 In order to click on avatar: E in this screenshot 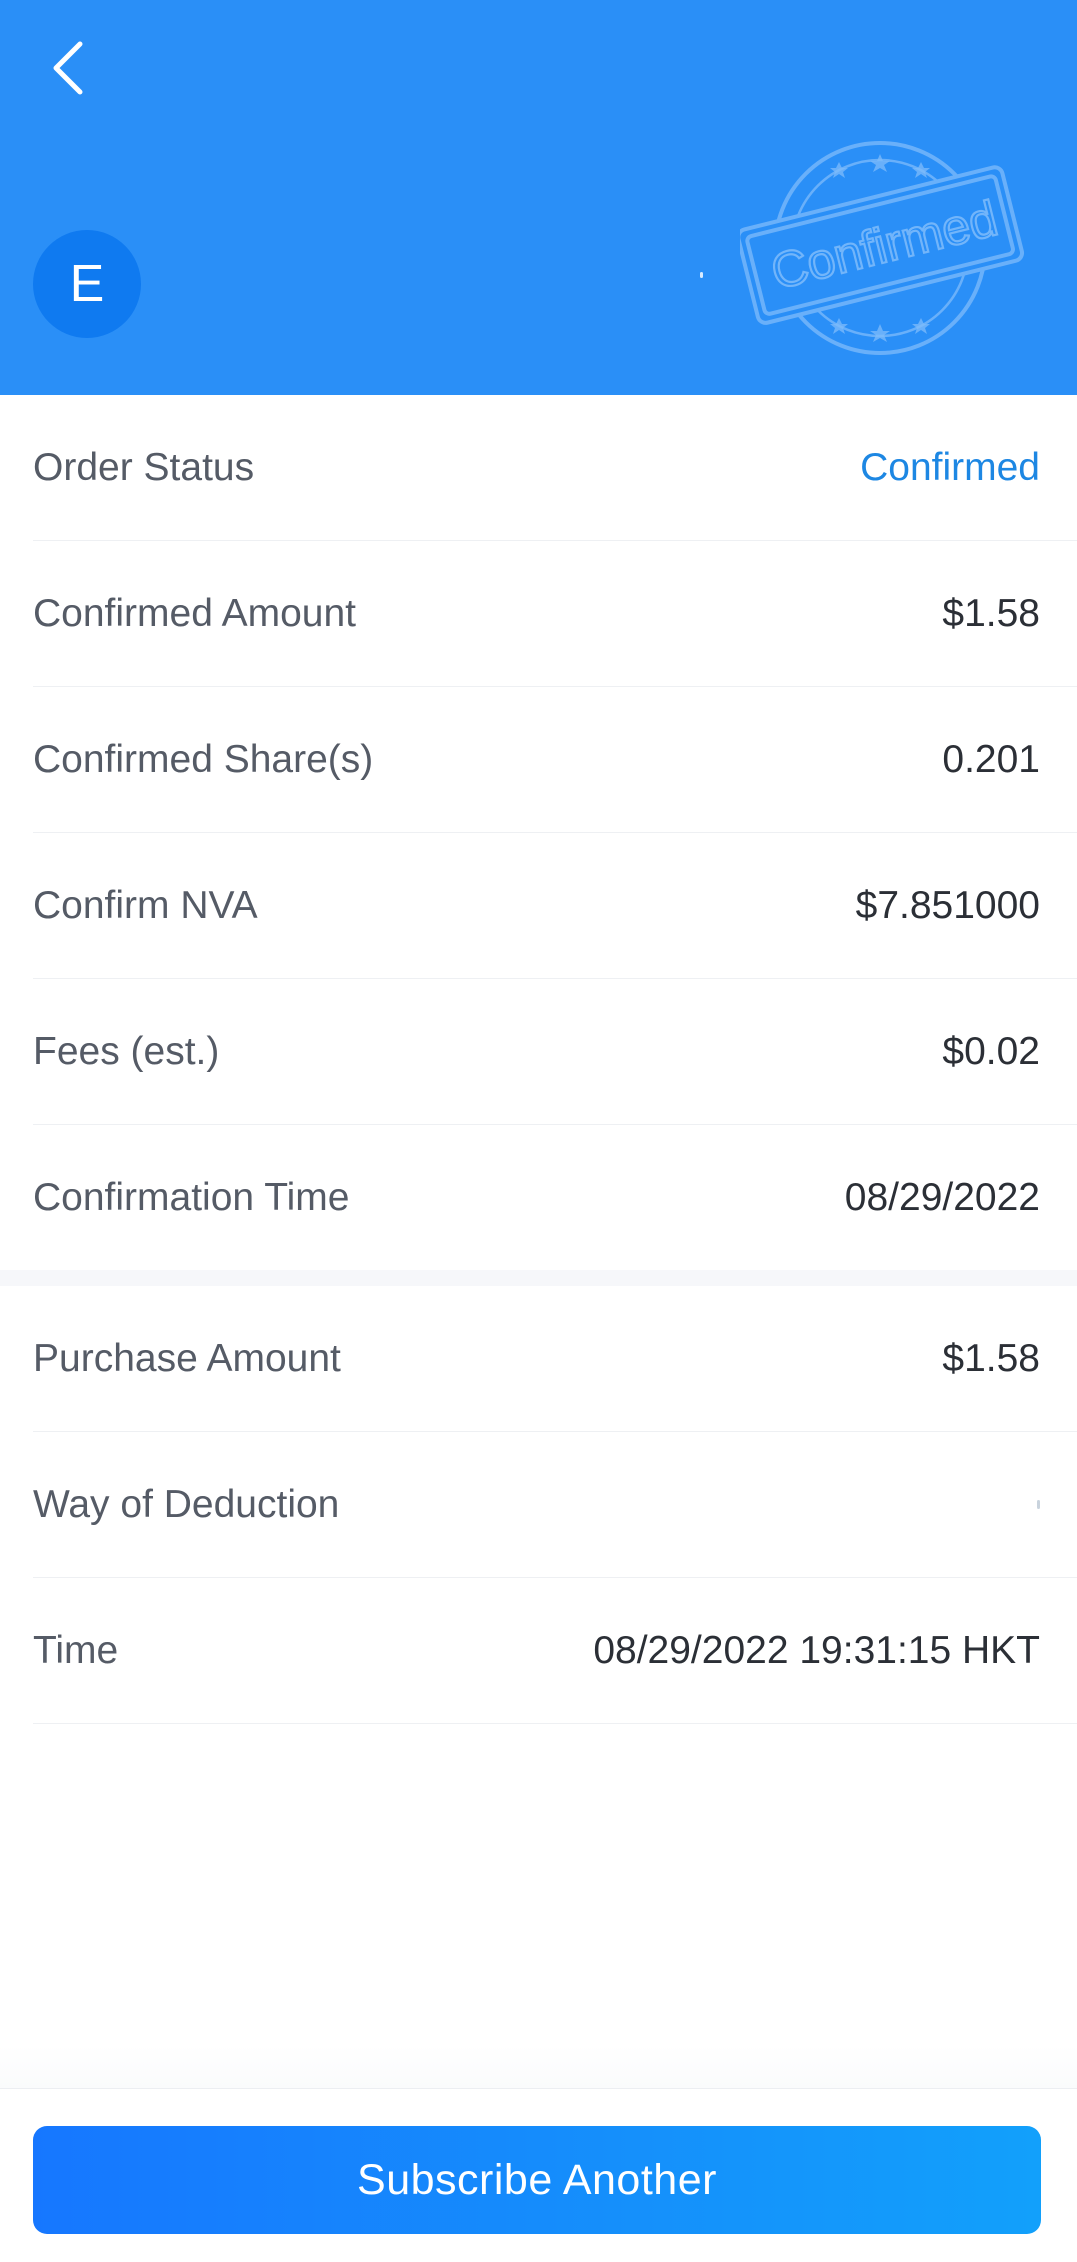, I will do `click(87, 284)`.